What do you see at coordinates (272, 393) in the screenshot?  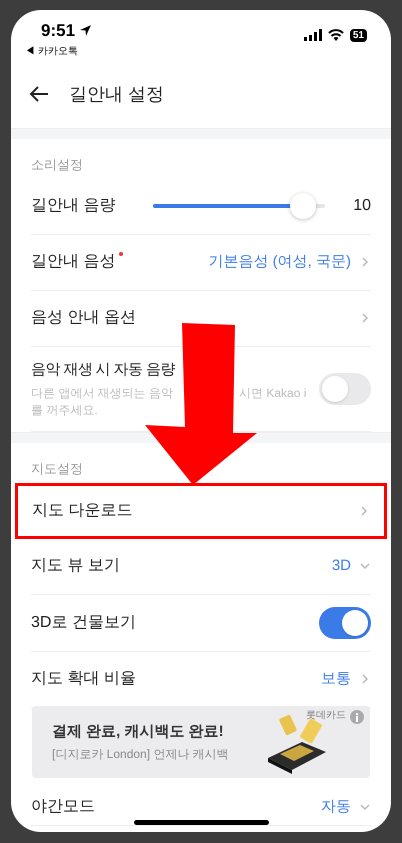 I see `setting-description: 시면 Kakao i` at bounding box center [272, 393].